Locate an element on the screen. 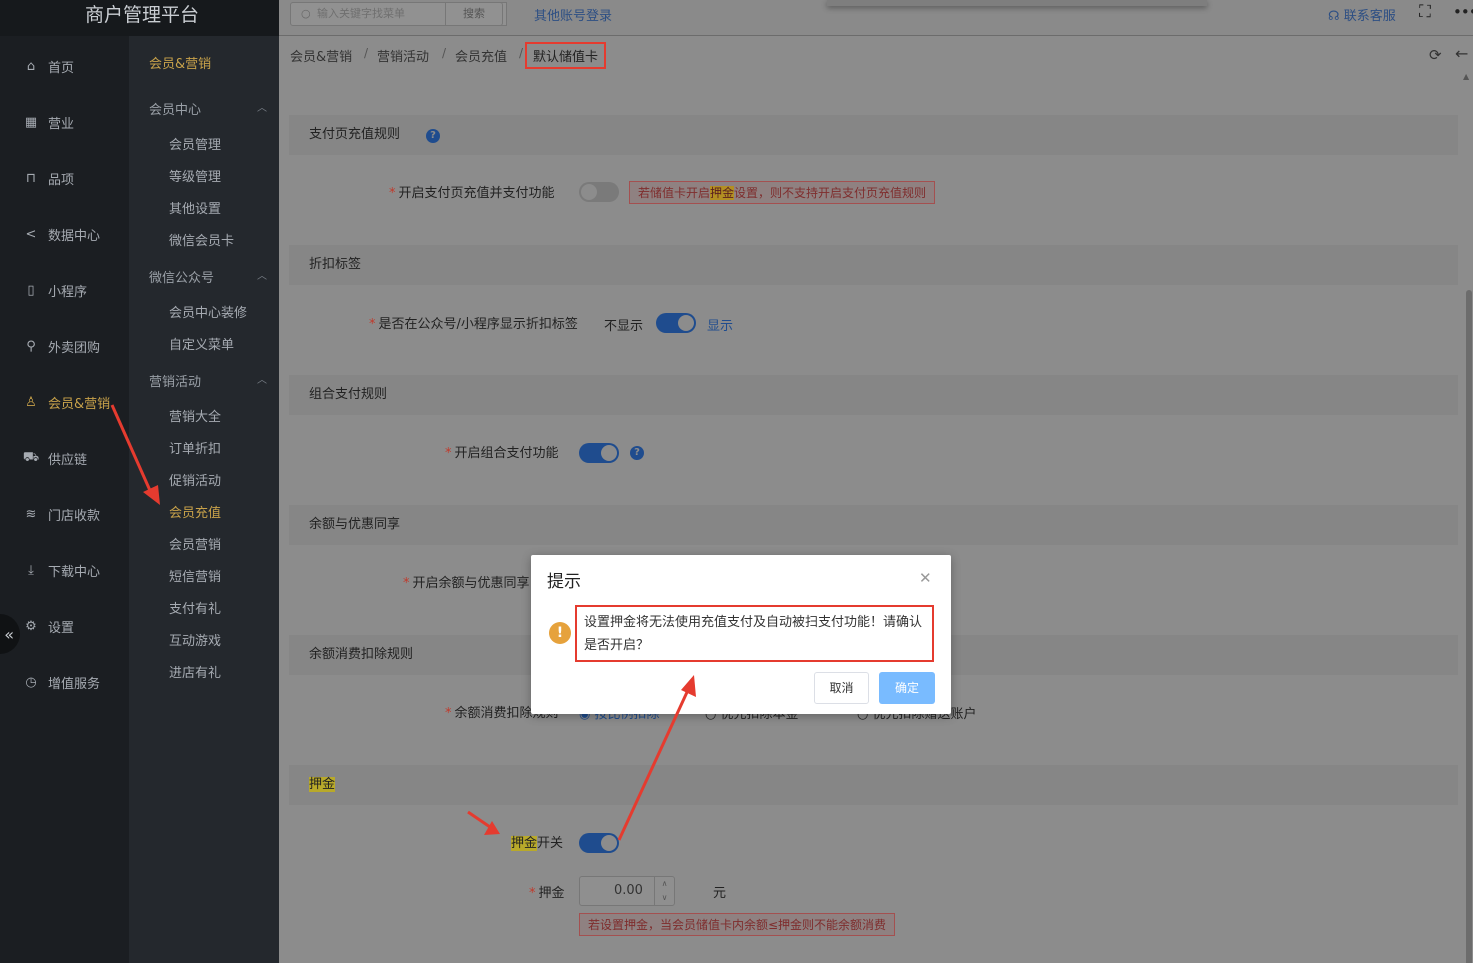 The width and height of the screenshot is (1473, 963). breadcrumb-item: 会员充值 is located at coordinates (481, 55).